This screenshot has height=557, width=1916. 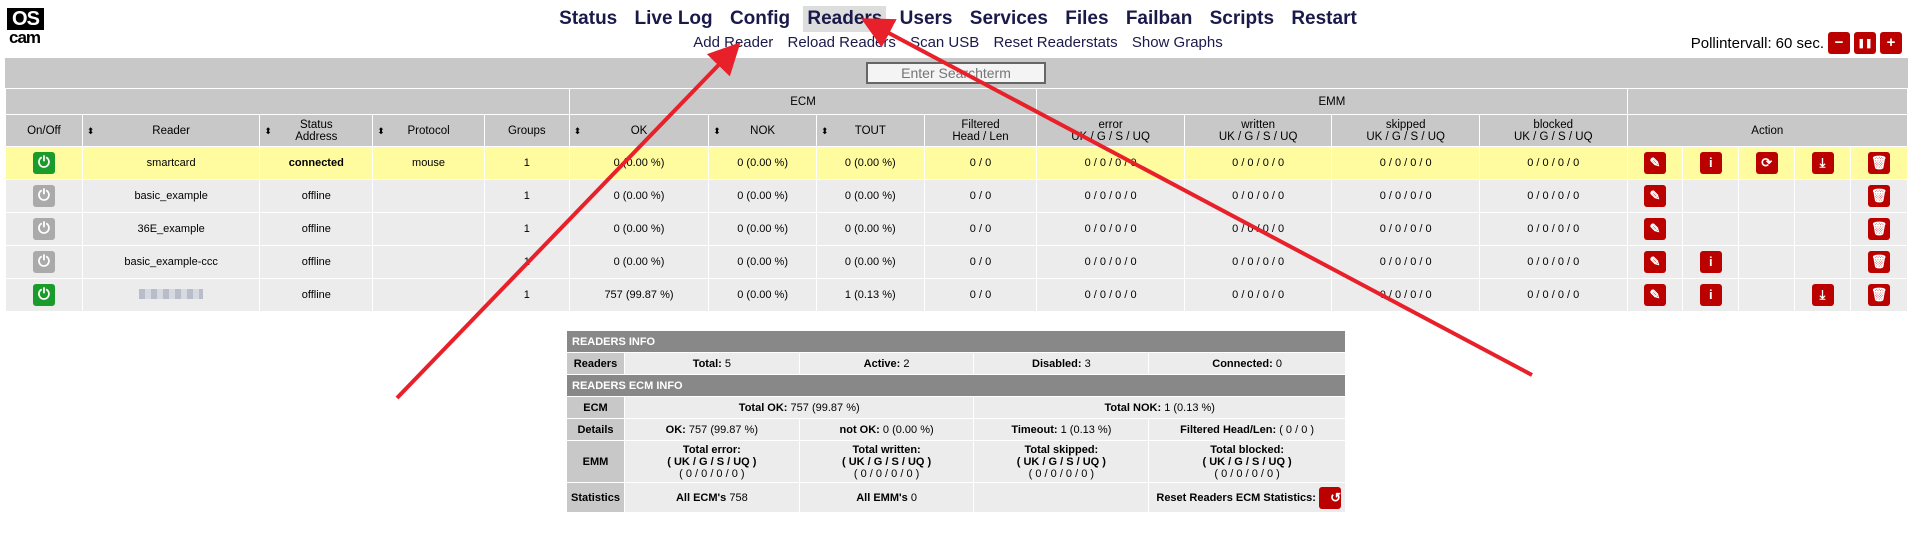 I want to click on reader-status: connected, so click(x=316, y=163).